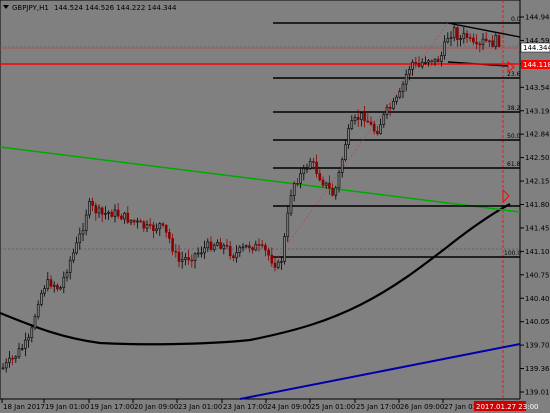 The image size is (550, 413). Describe the element at coordinates (537, 252) in the screenshot. I see `price-tick-label: 141.100` at that location.